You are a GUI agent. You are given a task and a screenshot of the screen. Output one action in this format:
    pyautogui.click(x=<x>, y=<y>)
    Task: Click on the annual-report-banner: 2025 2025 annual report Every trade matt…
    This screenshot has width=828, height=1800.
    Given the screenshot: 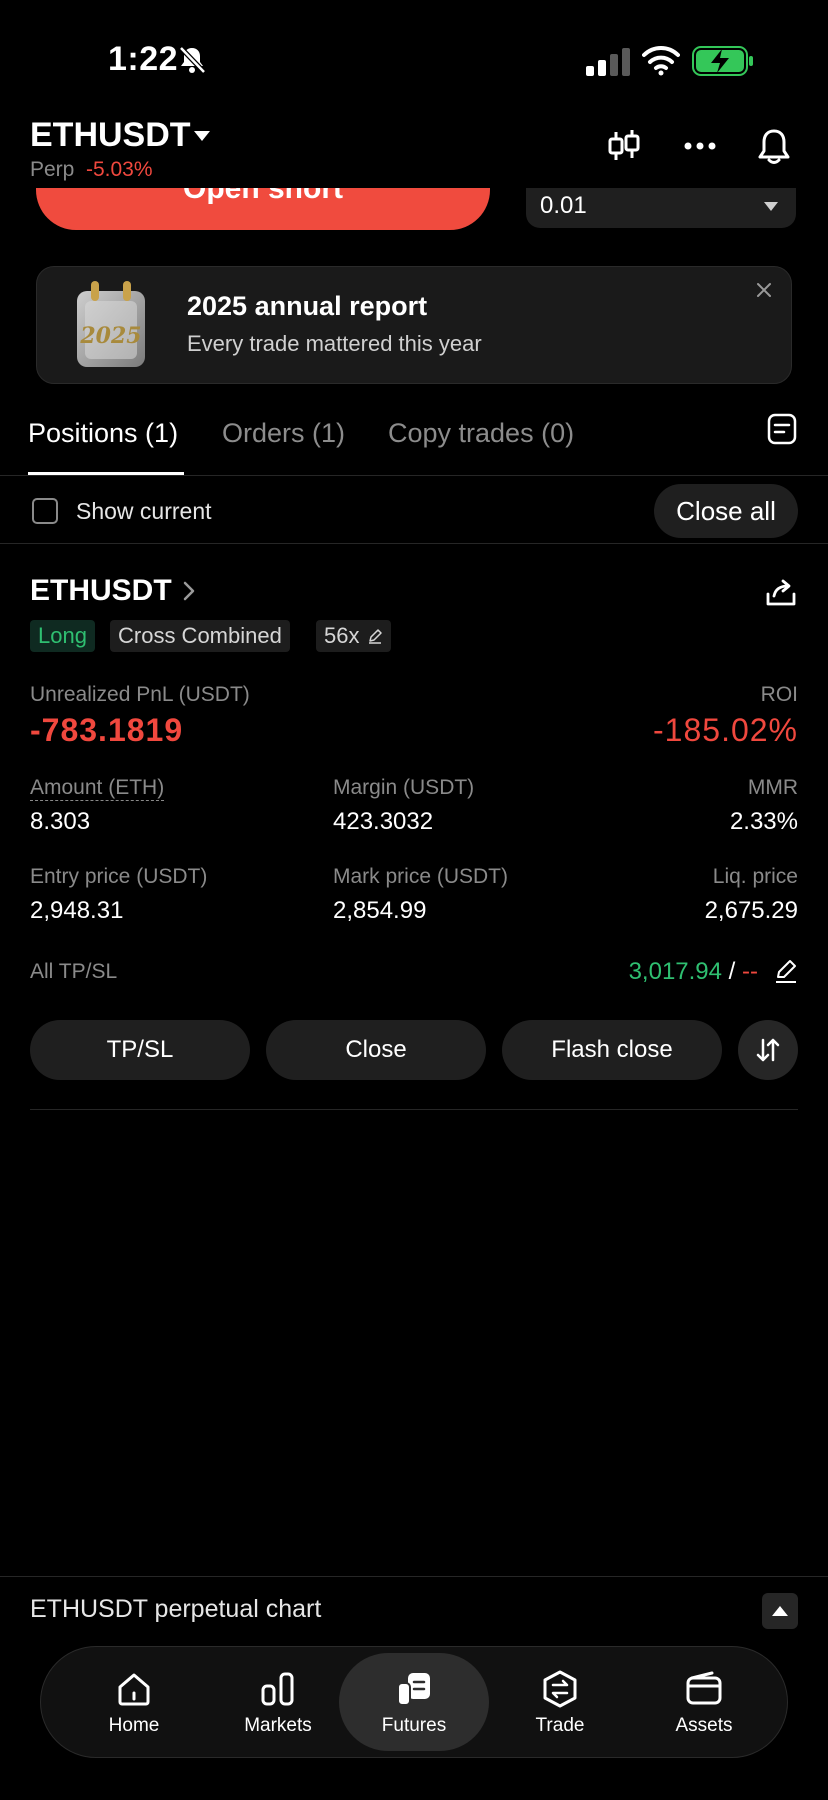 What is the action you would take?
    pyautogui.click(x=414, y=325)
    